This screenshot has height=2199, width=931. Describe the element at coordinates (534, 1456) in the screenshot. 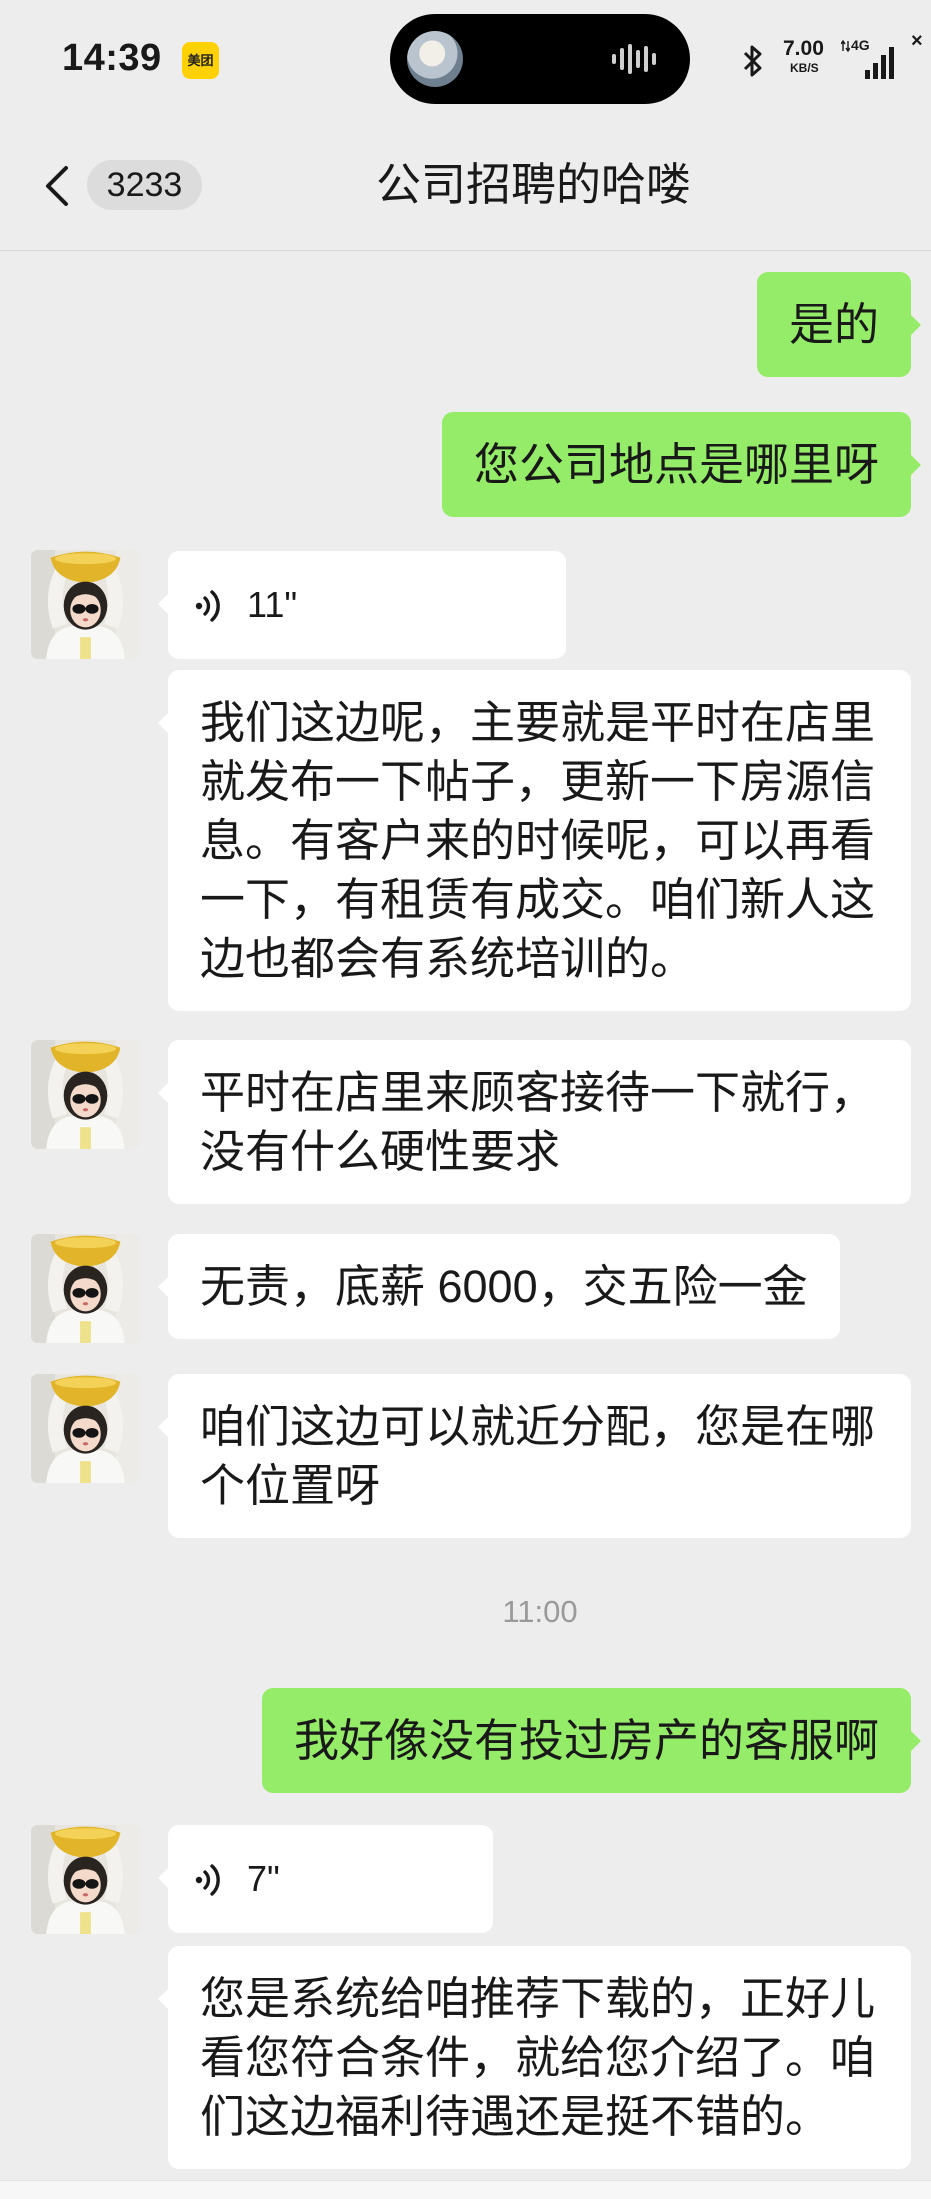

I see `message-bubble-other: 咱们这边可以就近分配，您是在哪个位置呀` at that location.